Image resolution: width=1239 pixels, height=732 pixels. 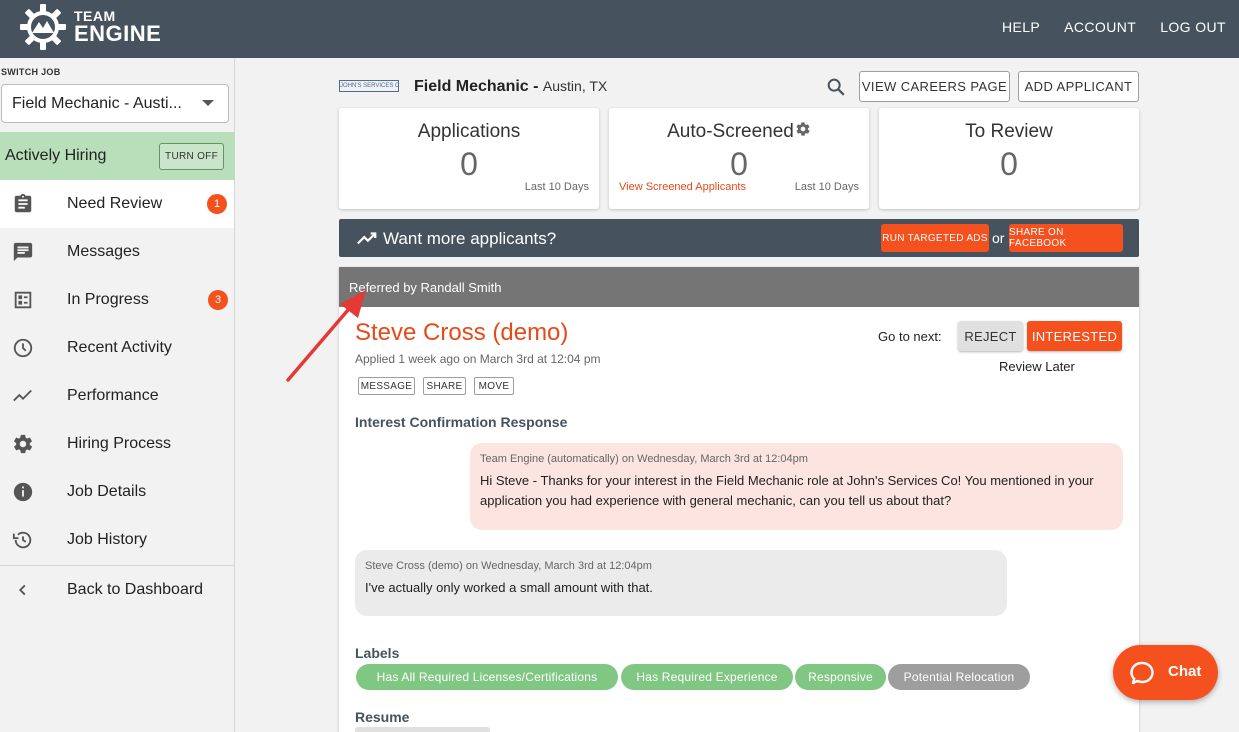 What do you see at coordinates (707, 677) in the screenshot?
I see `label-chip: Has Required Experience` at bounding box center [707, 677].